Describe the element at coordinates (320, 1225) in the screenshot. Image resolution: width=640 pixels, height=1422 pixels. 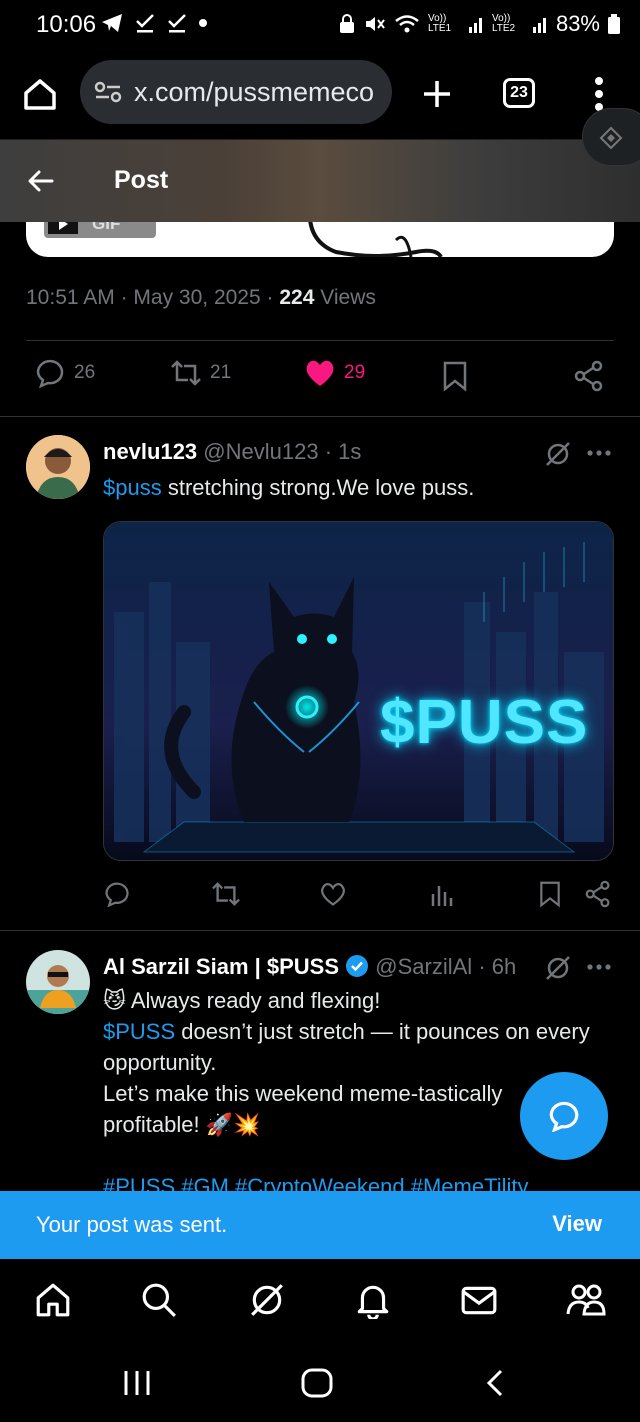
I see `toast-banner: Your post was sent. View` at that location.